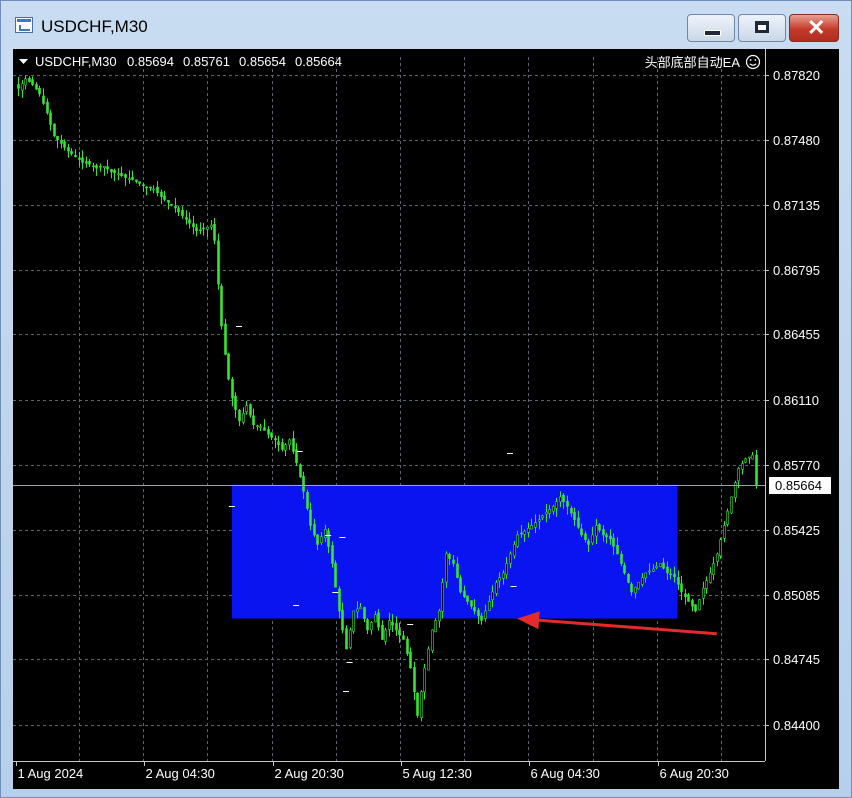 This screenshot has height=798, width=852. What do you see at coordinates (798, 485) in the screenshot?
I see `current-price-label: 0.85664` at bounding box center [798, 485].